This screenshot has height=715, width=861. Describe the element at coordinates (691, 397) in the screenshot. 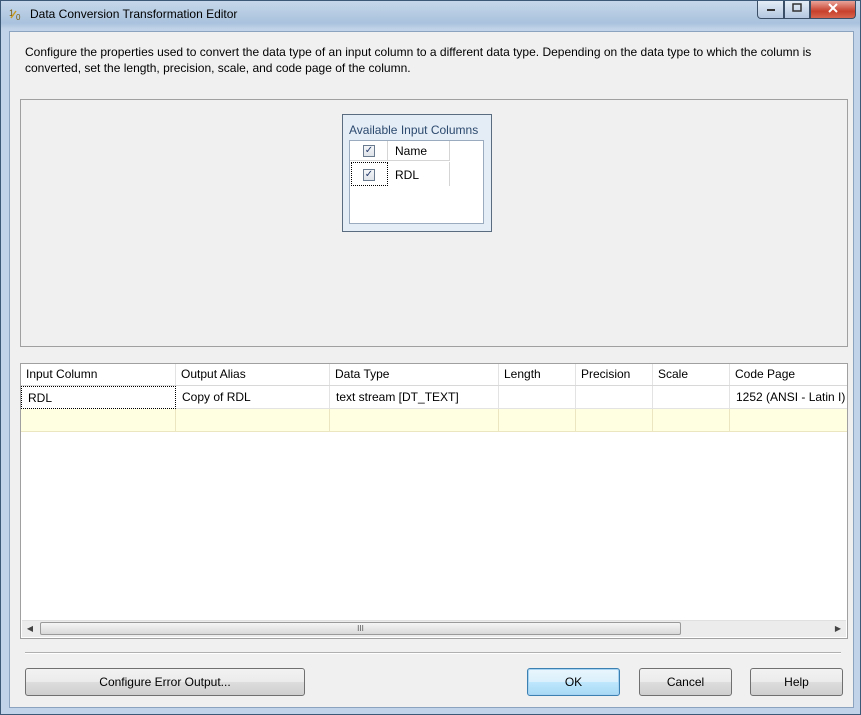

I see `scale-cell` at that location.